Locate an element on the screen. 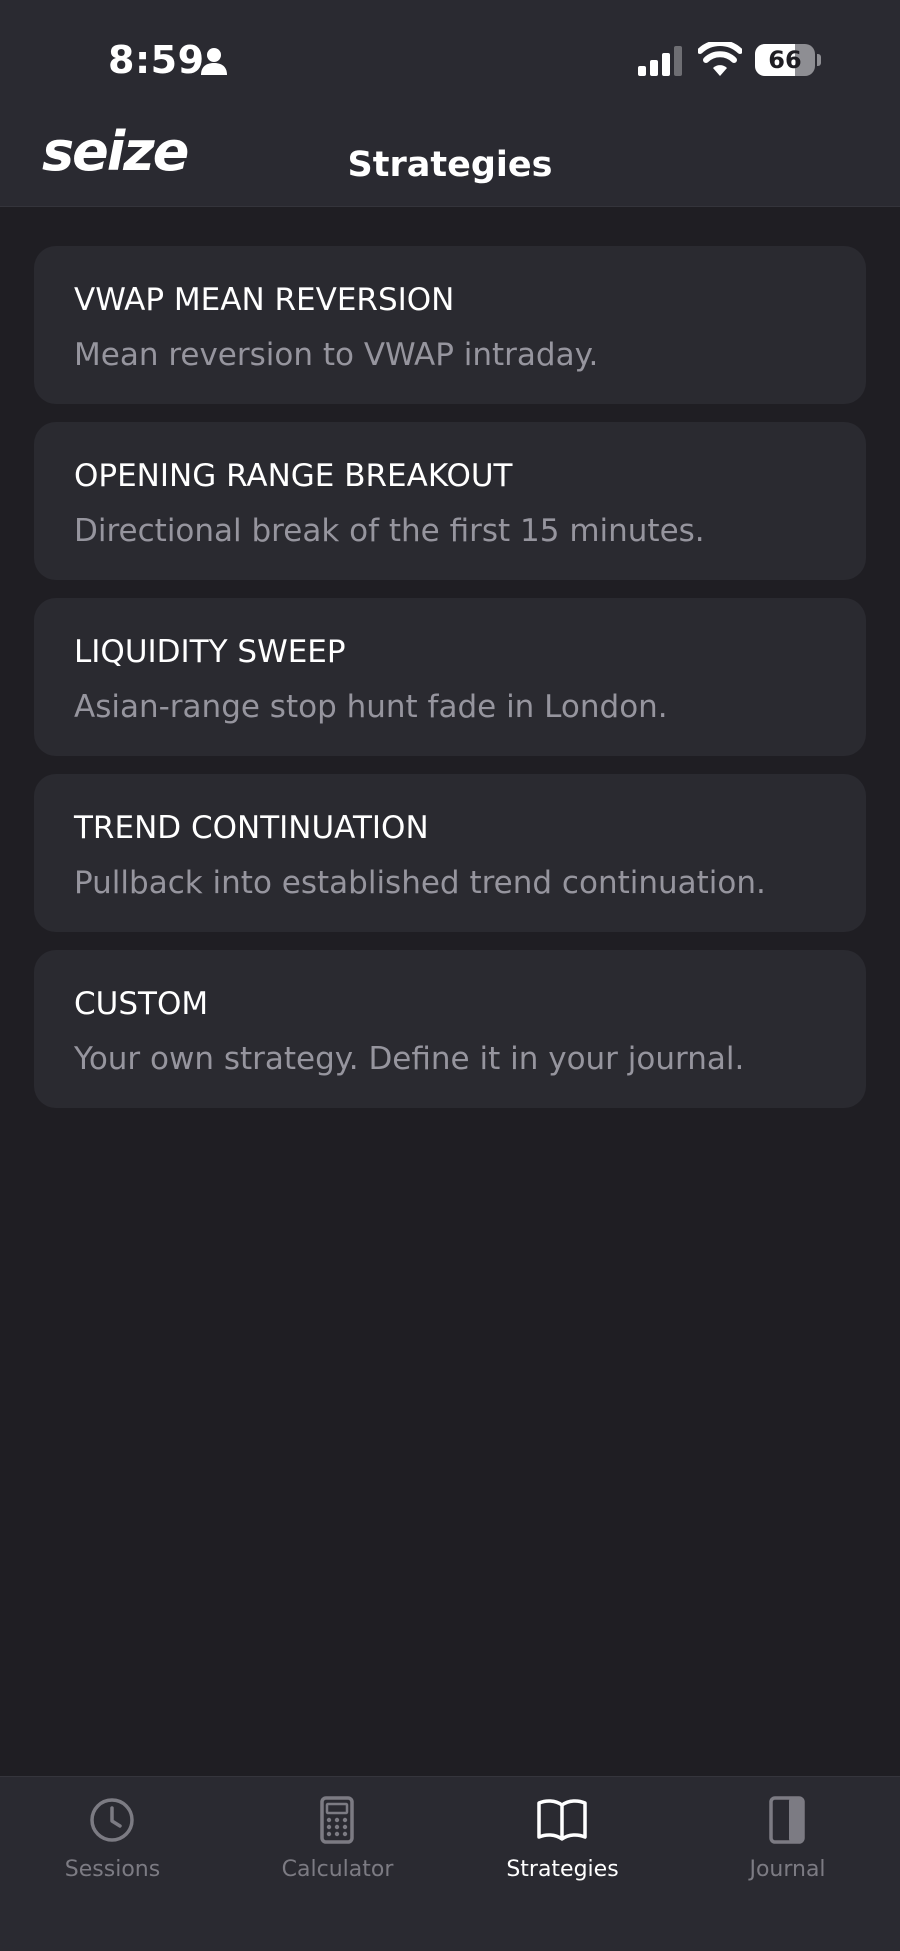 The image size is (900, 1951). strategy-title: LIQUIDITY SWEEP is located at coordinates (210, 652).